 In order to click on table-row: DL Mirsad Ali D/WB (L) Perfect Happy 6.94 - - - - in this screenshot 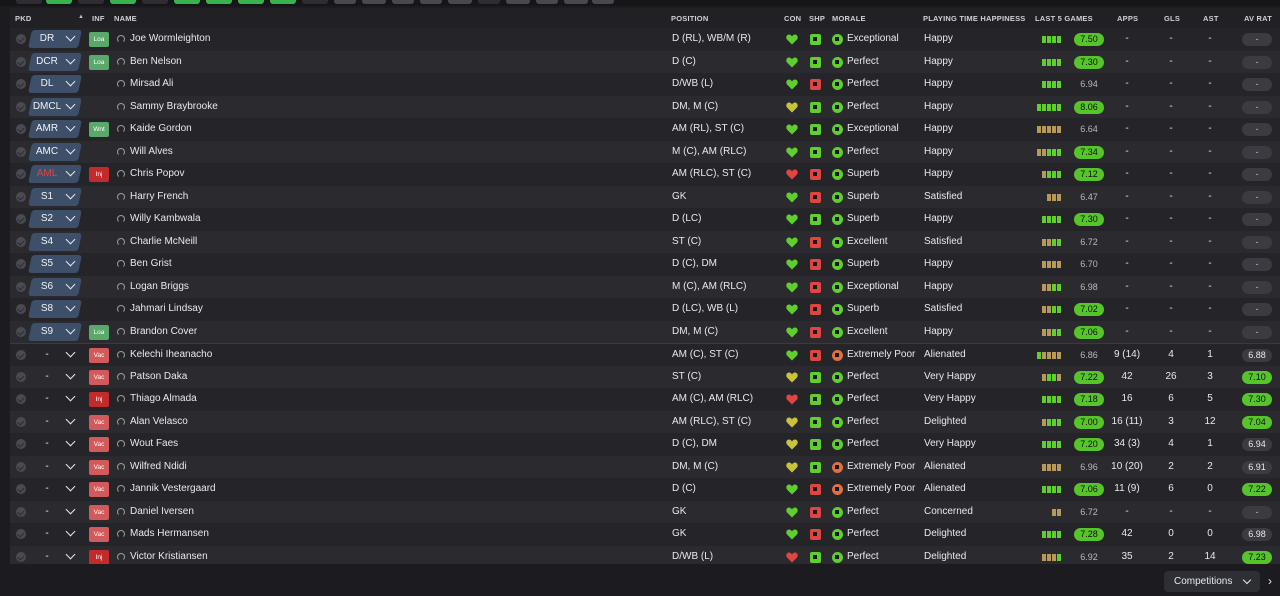, I will do `click(645, 84)`.